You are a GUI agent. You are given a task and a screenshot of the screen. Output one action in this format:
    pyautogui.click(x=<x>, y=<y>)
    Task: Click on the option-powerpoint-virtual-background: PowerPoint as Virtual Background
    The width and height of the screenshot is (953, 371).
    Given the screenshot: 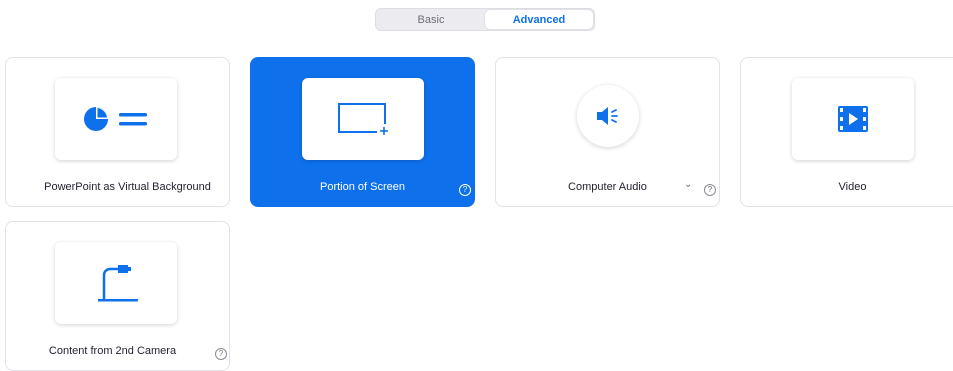 What is the action you would take?
    pyautogui.click(x=117, y=132)
    